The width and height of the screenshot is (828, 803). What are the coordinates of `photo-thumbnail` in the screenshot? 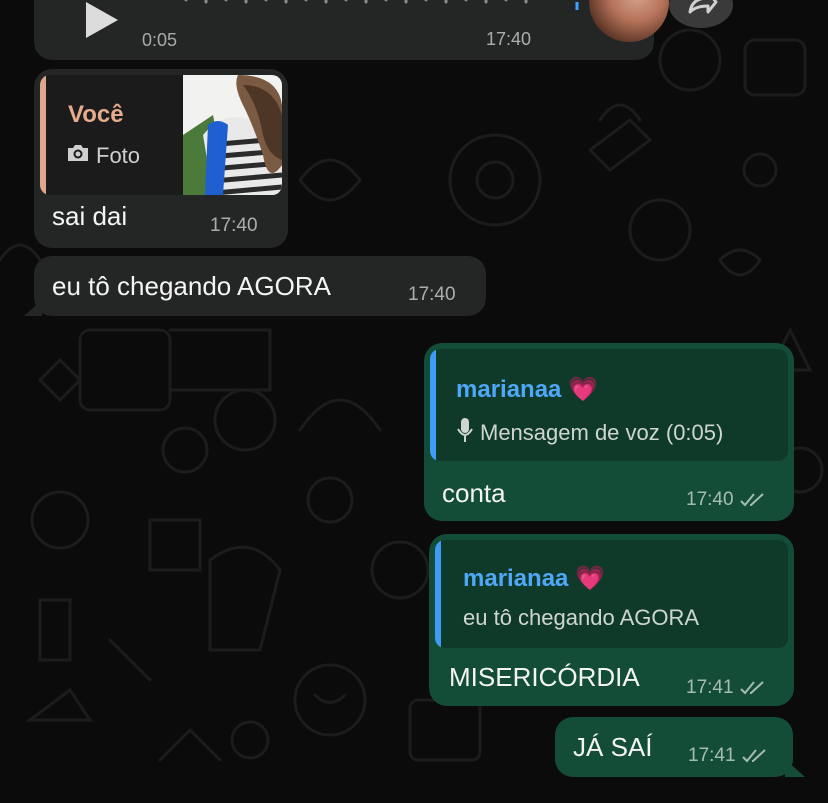 It's located at (232, 135).